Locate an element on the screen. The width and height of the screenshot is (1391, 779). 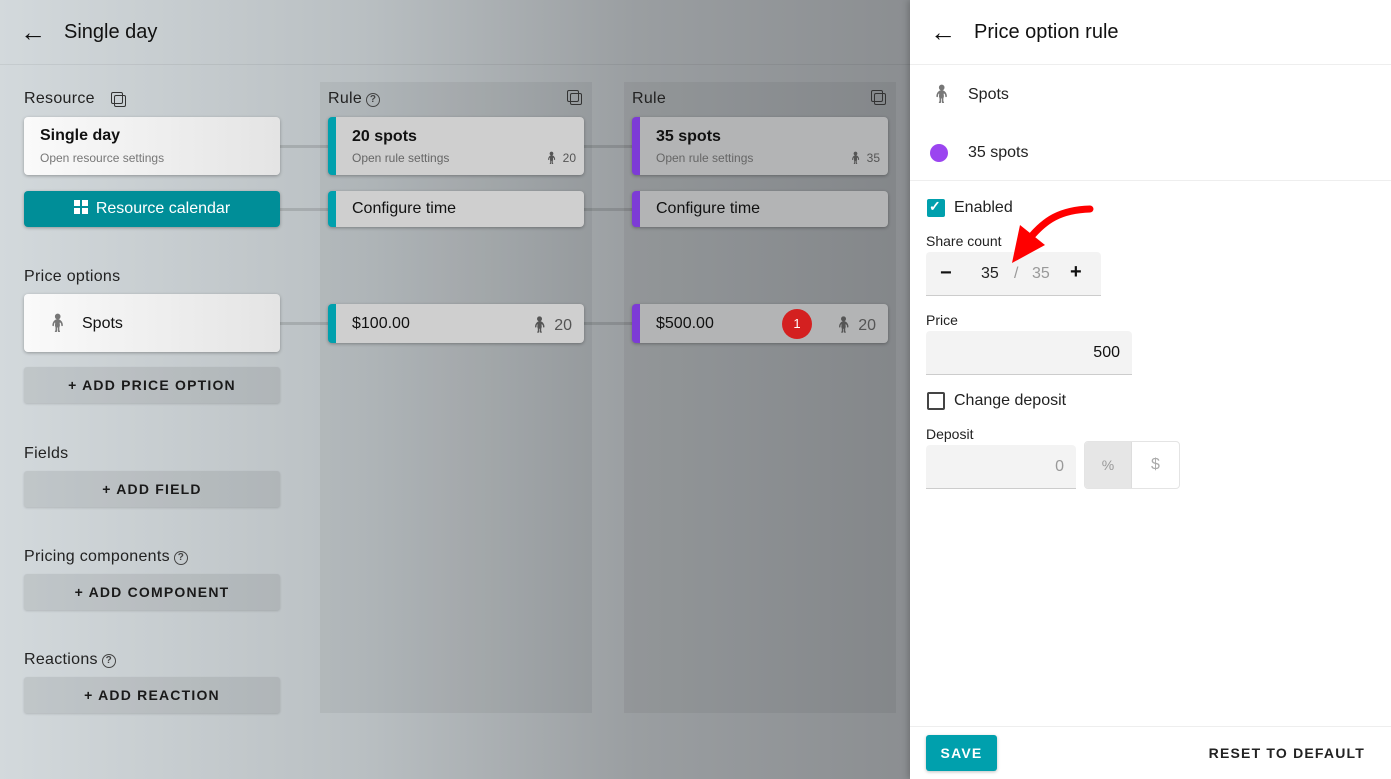
deposit-input: 0 is located at coordinates (1001, 467).